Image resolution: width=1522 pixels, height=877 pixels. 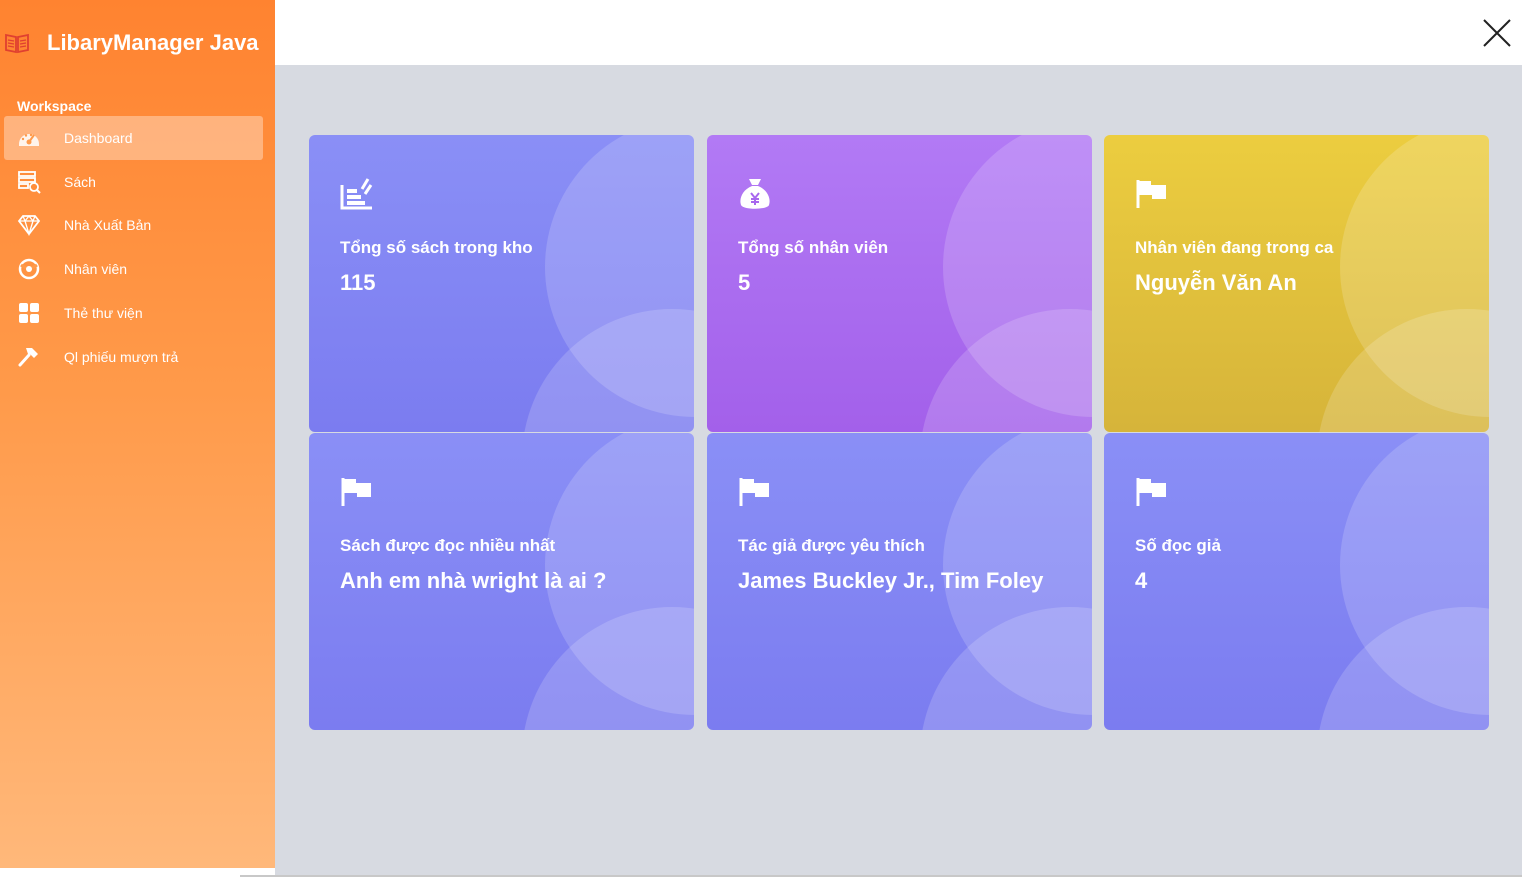 What do you see at coordinates (108, 225) in the screenshot?
I see `sidebar-item-label: Nhà Xuất Bản` at bounding box center [108, 225].